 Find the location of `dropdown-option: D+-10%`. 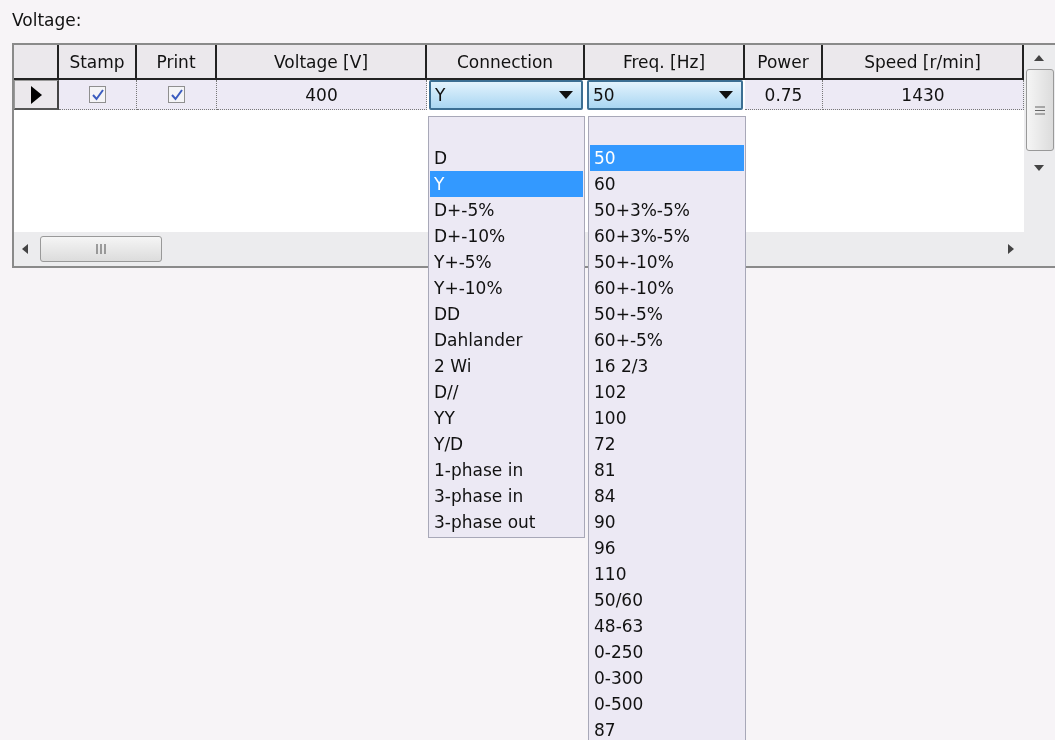

dropdown-option: D+-10% is located at coordinates (506, 236).